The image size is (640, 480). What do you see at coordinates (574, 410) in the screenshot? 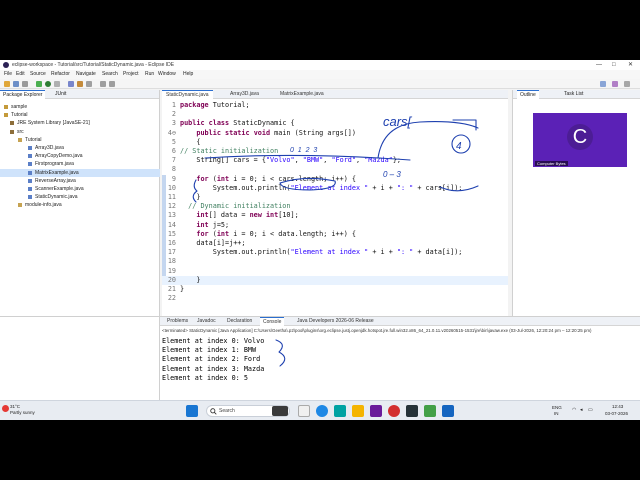
I see `wifi-icon: ◠` at bounding box center [574, 410].